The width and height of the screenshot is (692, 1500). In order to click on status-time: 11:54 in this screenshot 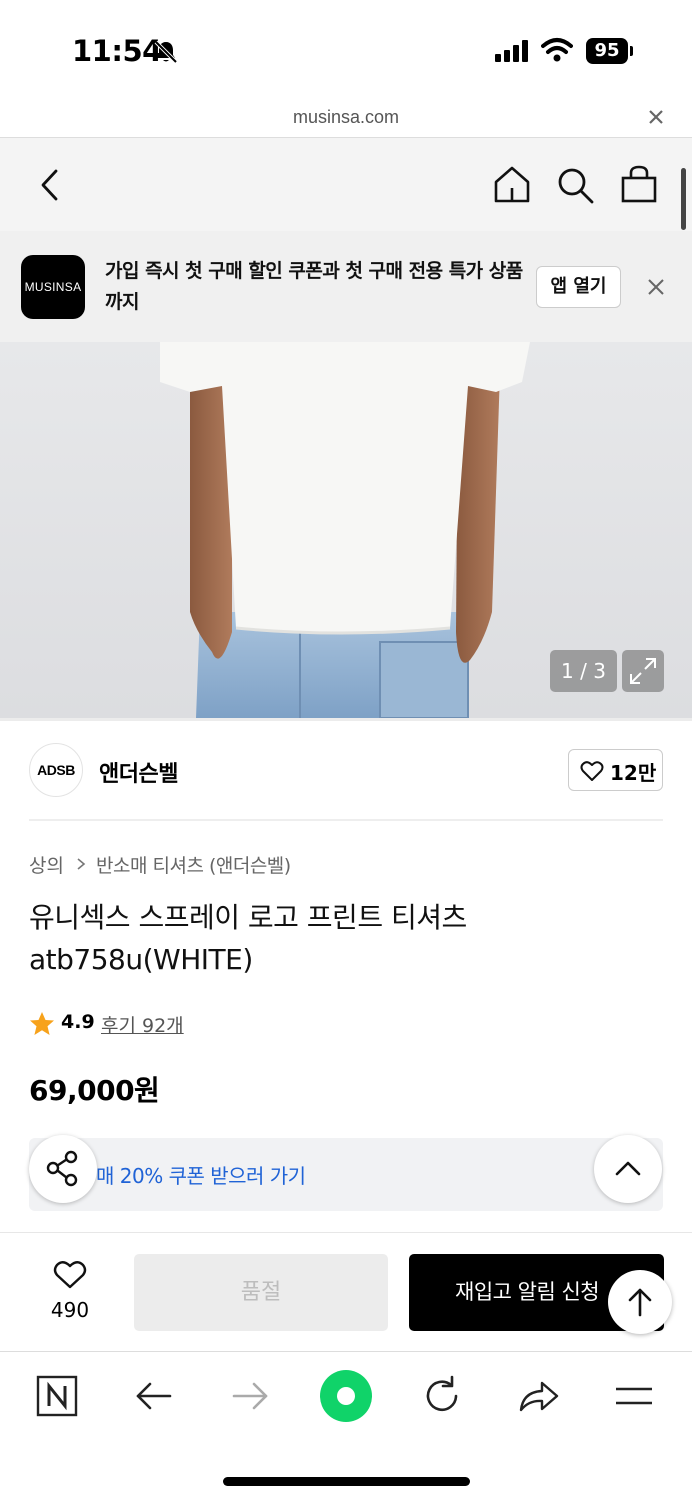, I will do `click(117, 51)`.